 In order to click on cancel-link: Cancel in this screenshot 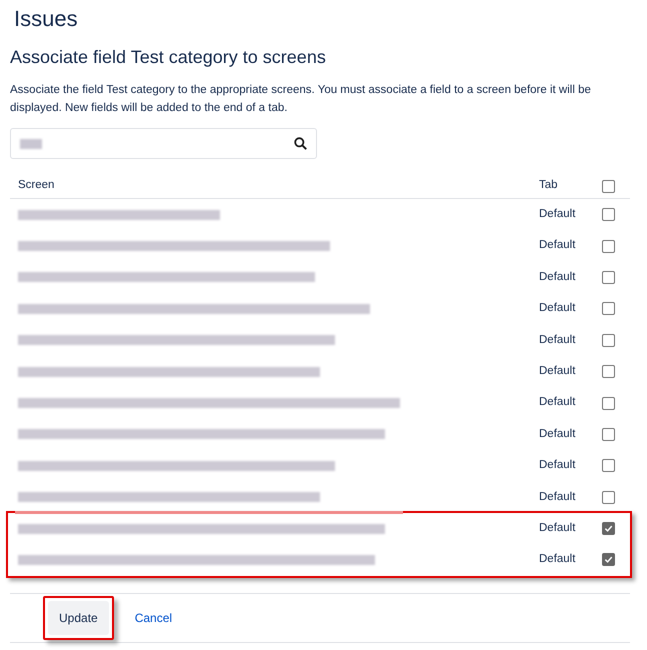, I will do `click(153, 617)`.